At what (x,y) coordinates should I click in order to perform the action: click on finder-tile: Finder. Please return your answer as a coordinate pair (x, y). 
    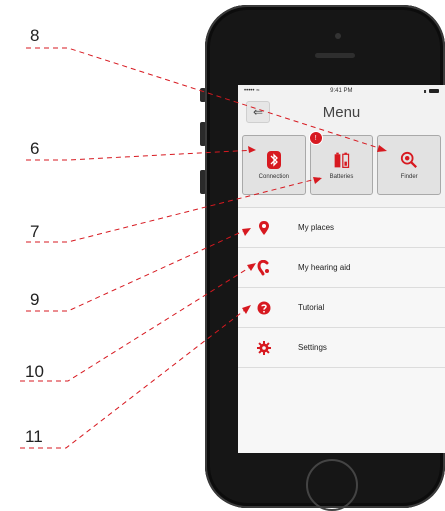
    Looking at the image, I should click on (409, 165).